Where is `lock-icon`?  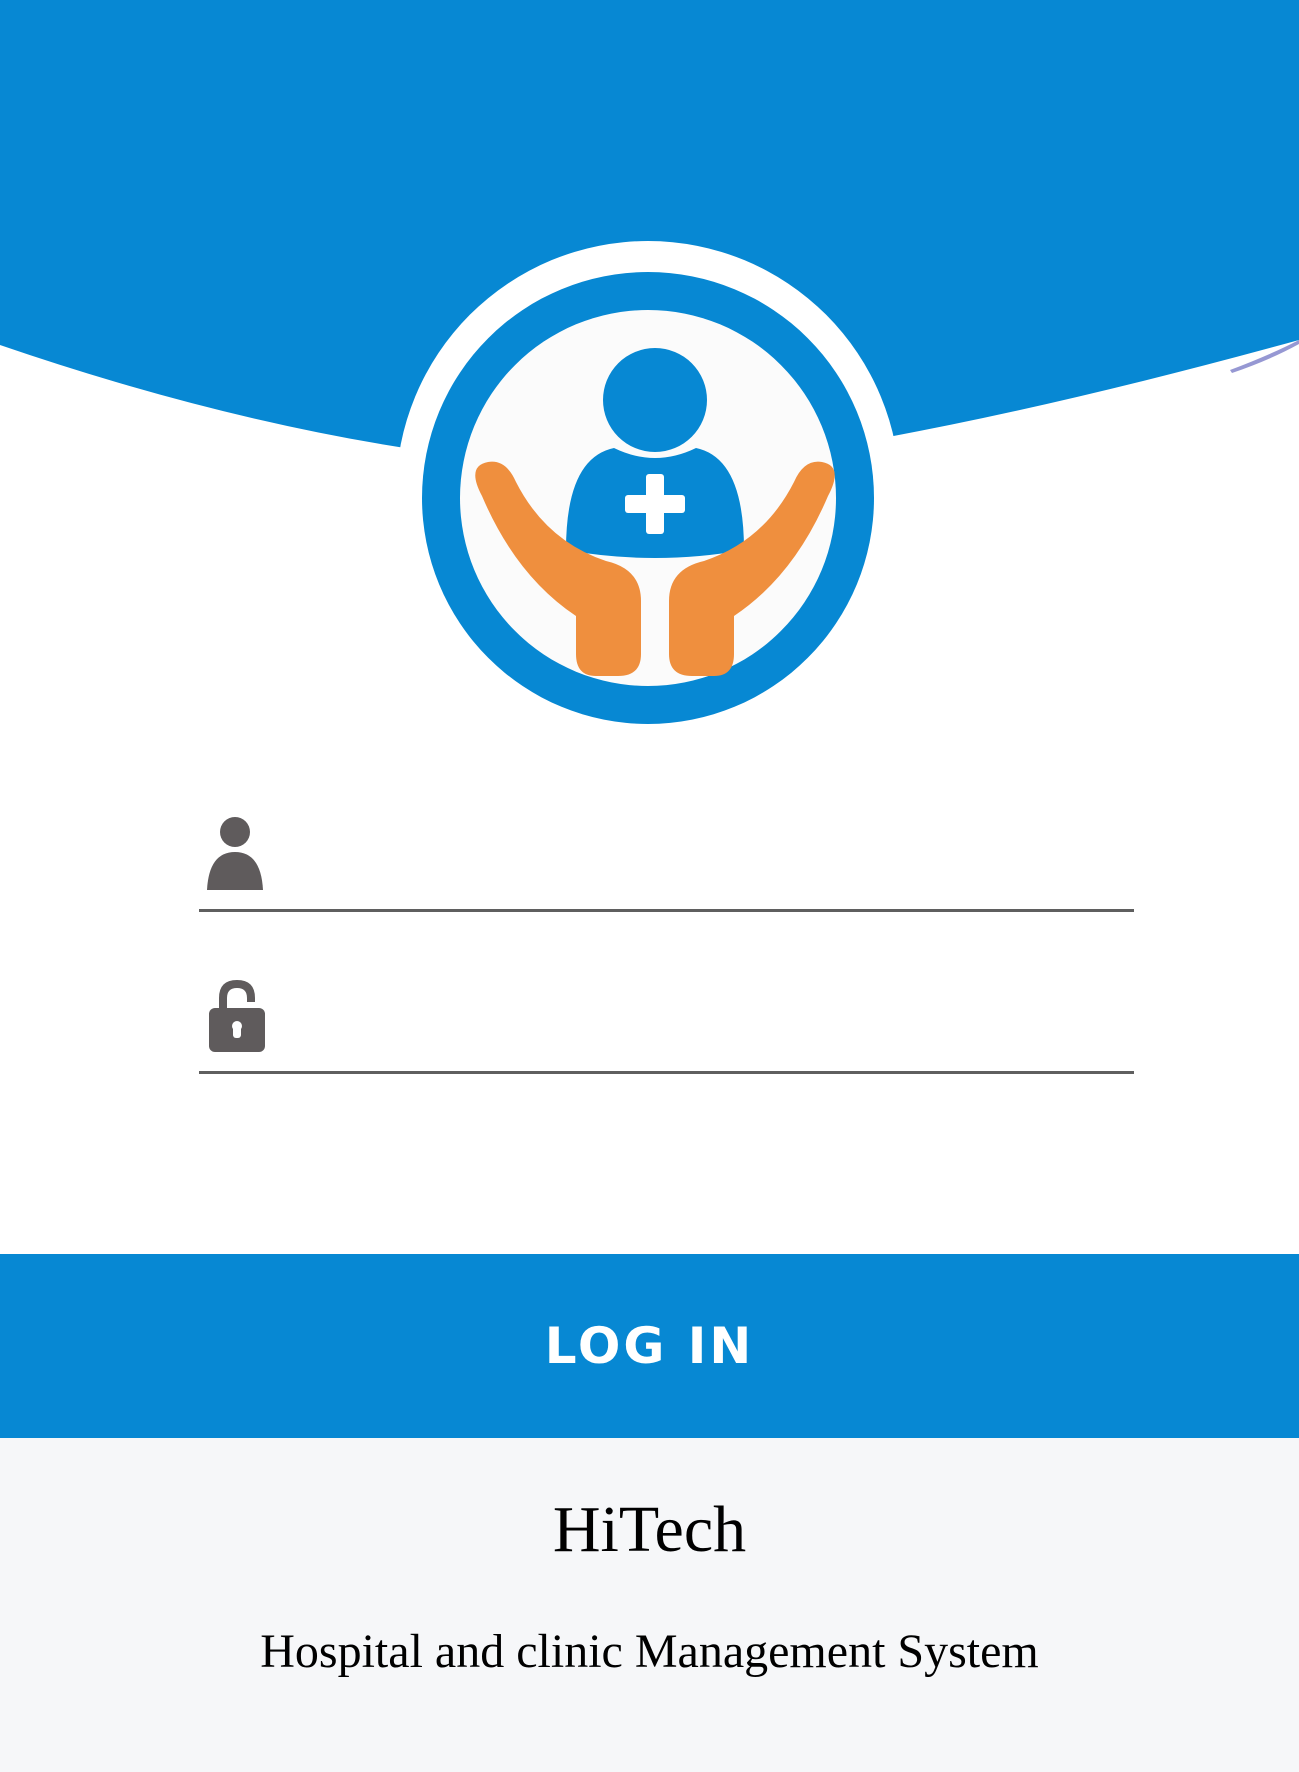 lock-icon is located at coordinates (237, 1016).